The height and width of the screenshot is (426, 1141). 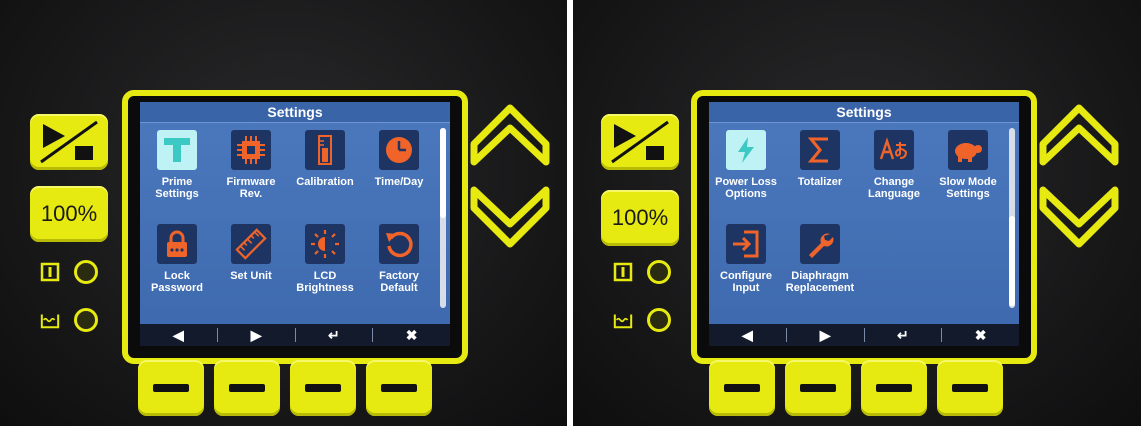 I want to click on set-unit-item: Set Unit, so click(x=251, y=265).